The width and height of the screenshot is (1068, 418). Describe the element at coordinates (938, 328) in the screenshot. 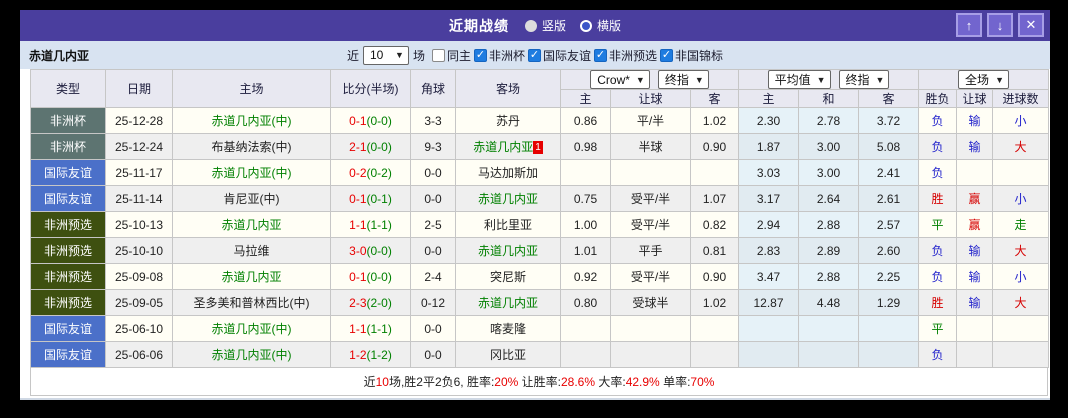

I see `wdl-result-cell: 平` at that location.